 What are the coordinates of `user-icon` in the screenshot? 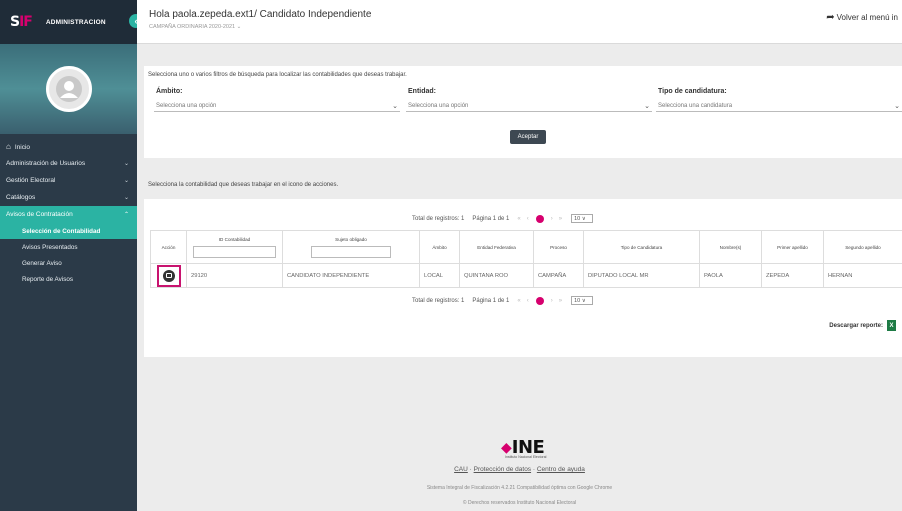 It's located at (68, 89).